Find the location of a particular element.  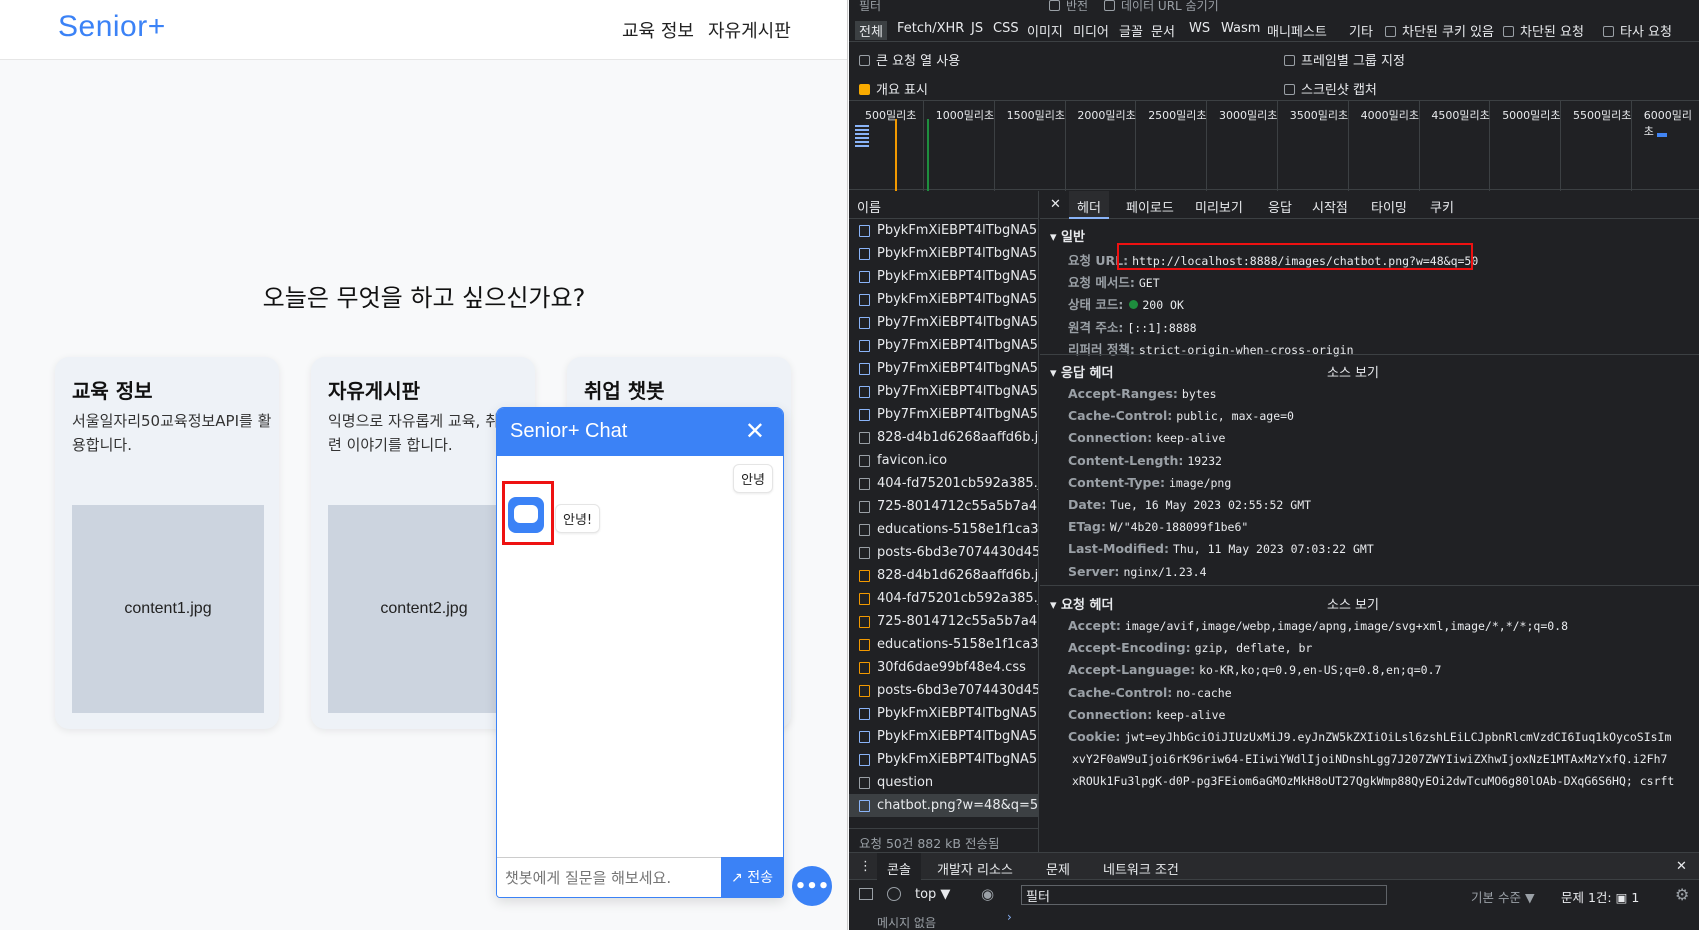

request-row: favicon.ico is located at coordinates (943, 460).